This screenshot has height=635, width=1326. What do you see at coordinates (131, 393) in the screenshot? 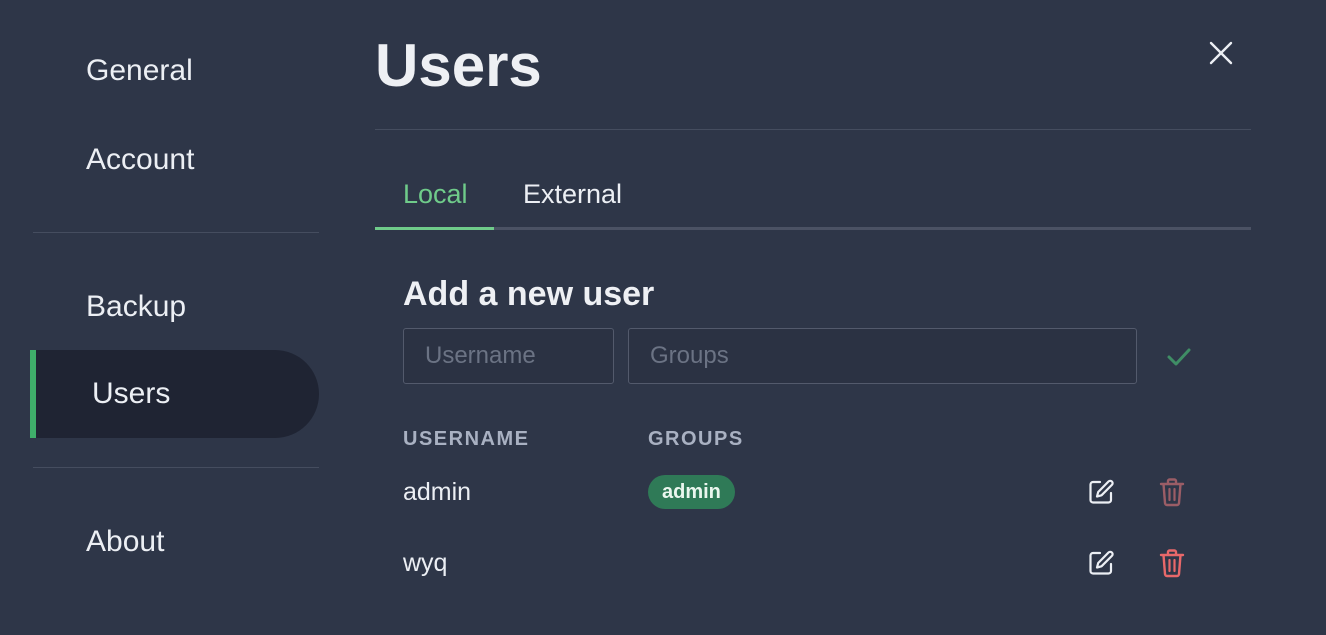
I see `sidebar-item-label: Users` at bounding box center [131, 393].